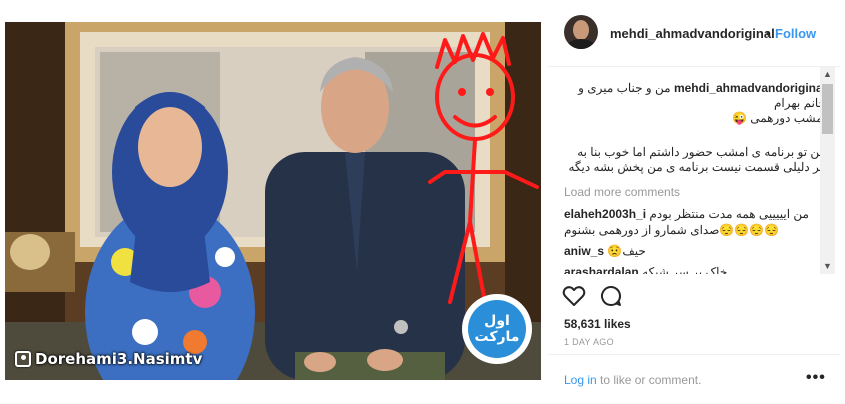 The image size is (845, 404). Describe the element at coordinates (795, 33) in the screenshot. I see `follow-button: Follow` at that location.